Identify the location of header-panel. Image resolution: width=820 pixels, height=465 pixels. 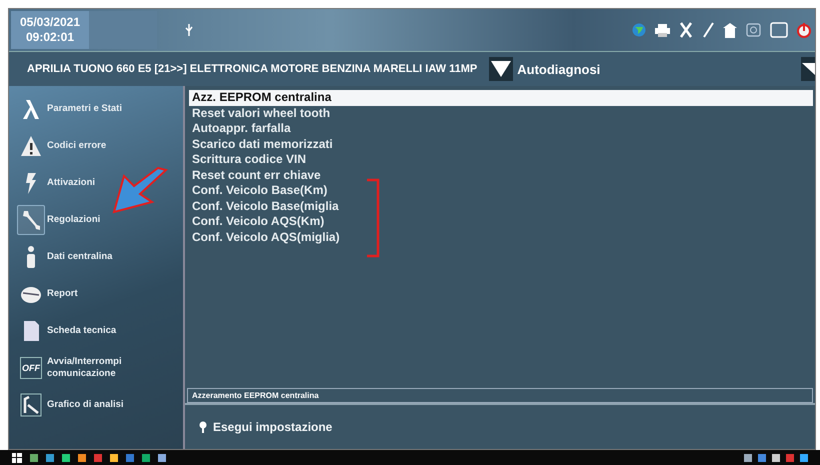
(123, 30).